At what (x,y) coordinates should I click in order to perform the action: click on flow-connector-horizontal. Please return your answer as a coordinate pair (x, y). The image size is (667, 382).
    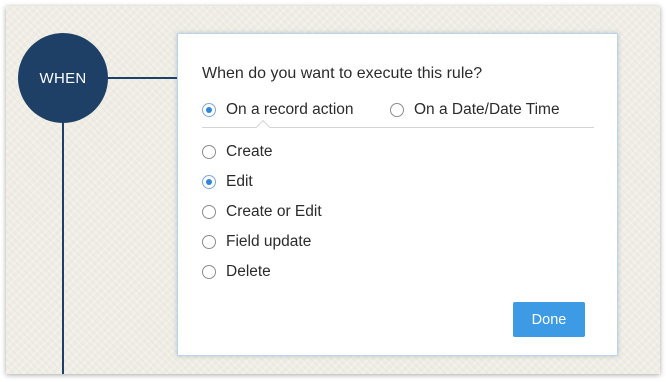
    Looking at the image, I should click on (140, 78).